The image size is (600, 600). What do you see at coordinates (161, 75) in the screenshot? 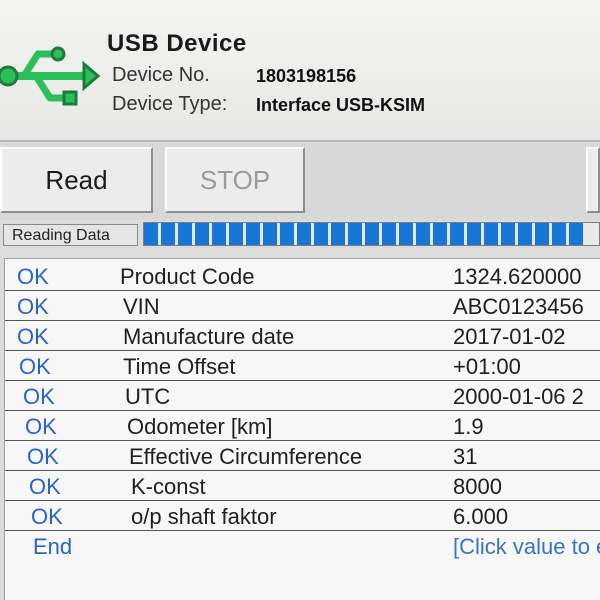
I see `device-number-label: Device No.` at bounding box center [161, 75].